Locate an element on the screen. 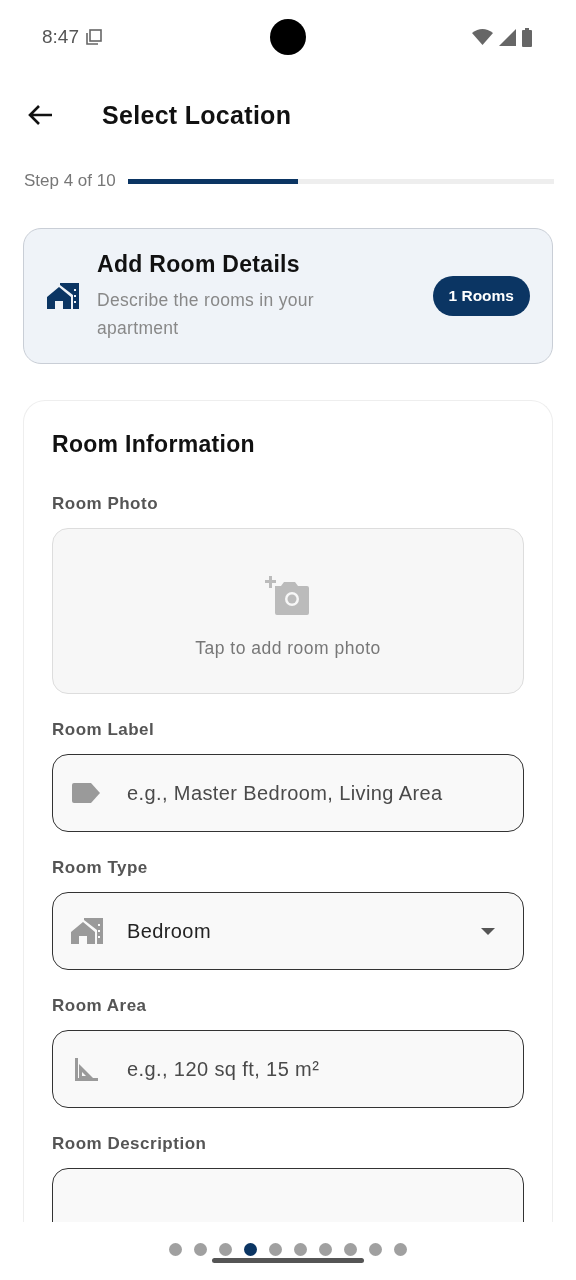  step-label: Step 4 of 10 is located at coordinates (70, 181).